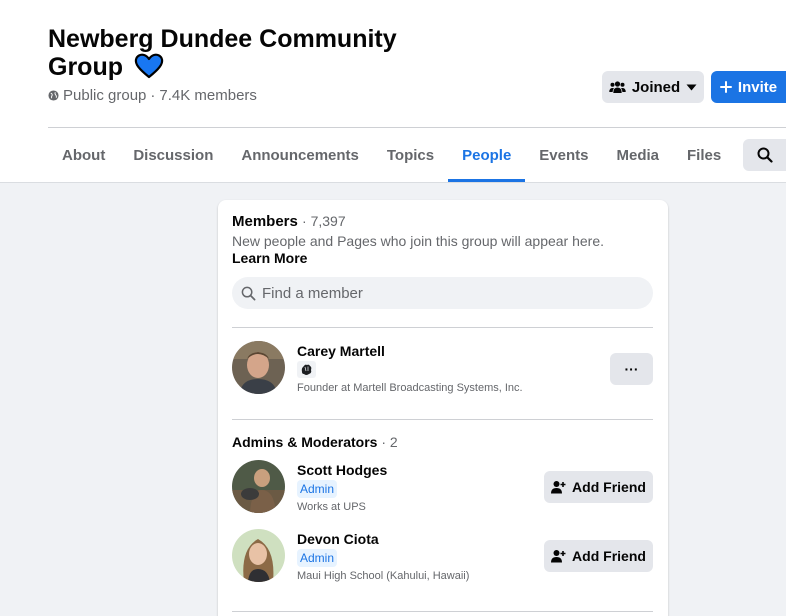 The height and width of the screenshot is (616, 786). I want to click on invite-button: Invite, so click(748, 87).